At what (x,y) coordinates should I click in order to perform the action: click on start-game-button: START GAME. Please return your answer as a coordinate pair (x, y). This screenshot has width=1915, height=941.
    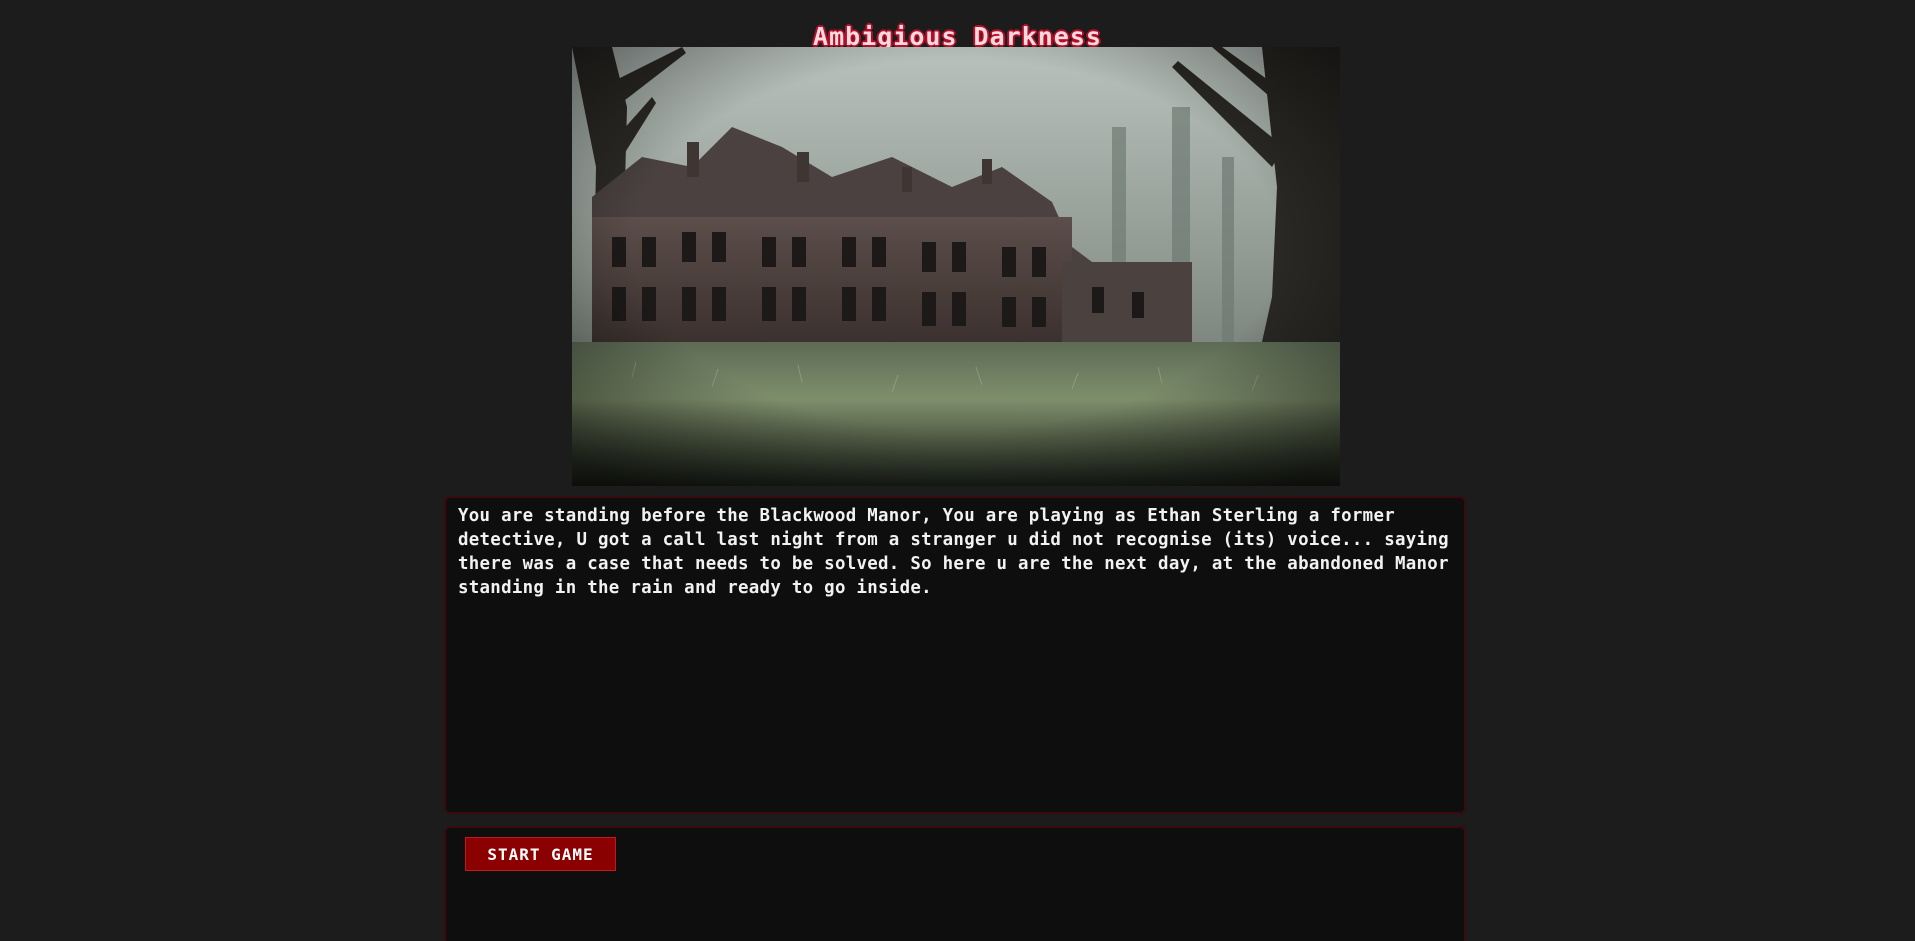
    Looking at the image, I should click on (540, 854).